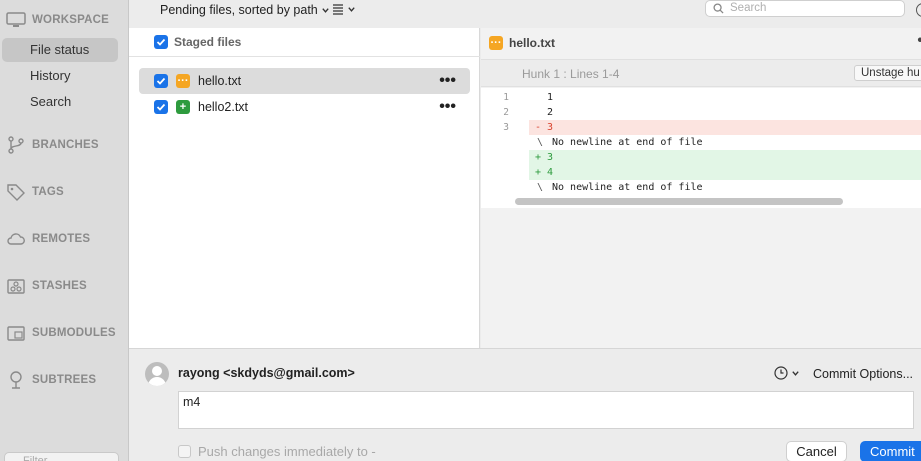  What do you see at coordinates (701, 73) in the screenshot?
I see `hunk-header: Hunk 1 : Lines 1-4 Unstage hu` at bounding box center [701, 73].